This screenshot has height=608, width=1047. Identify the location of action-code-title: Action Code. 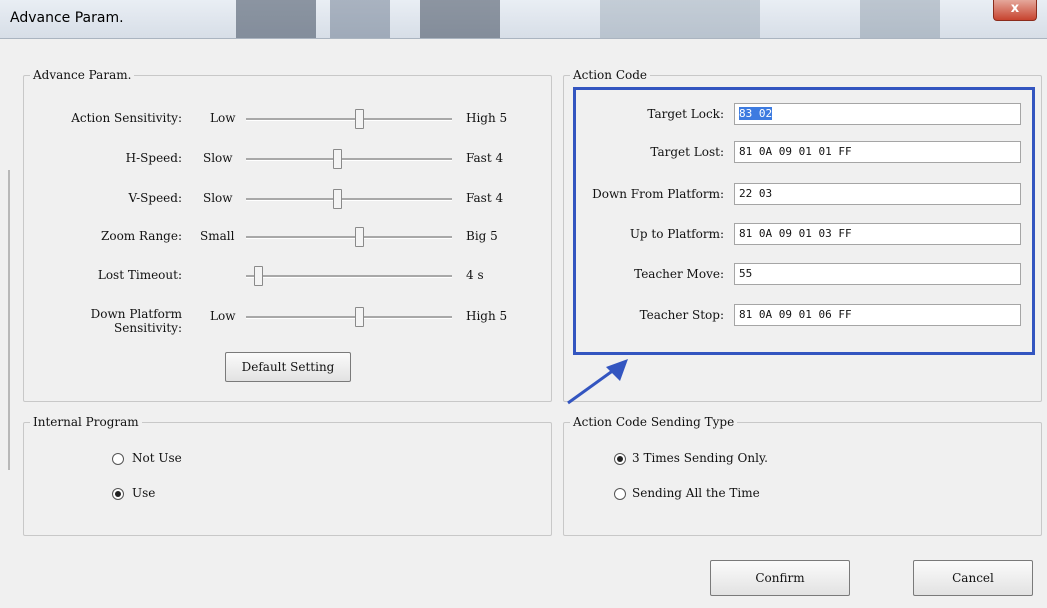
(610, 75).